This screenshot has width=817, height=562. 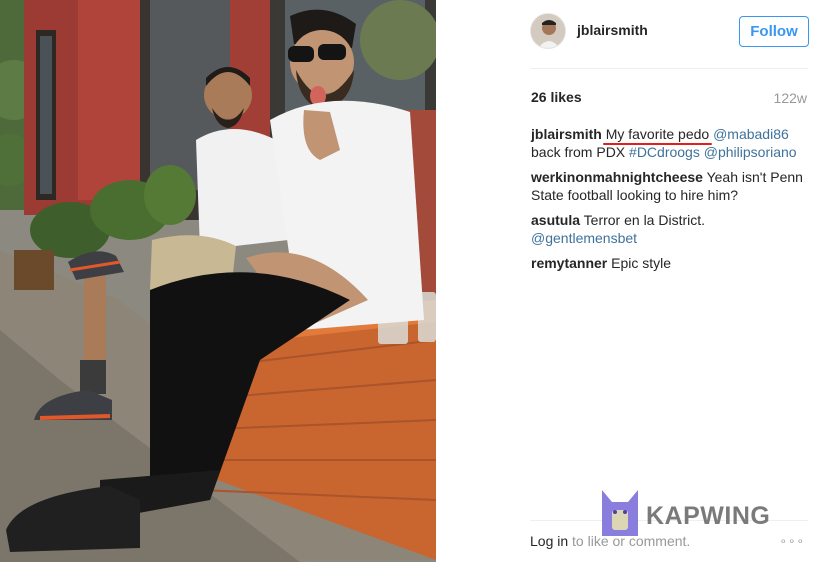 I want to click on user-avatar-icon, so click(x=548, y=31).